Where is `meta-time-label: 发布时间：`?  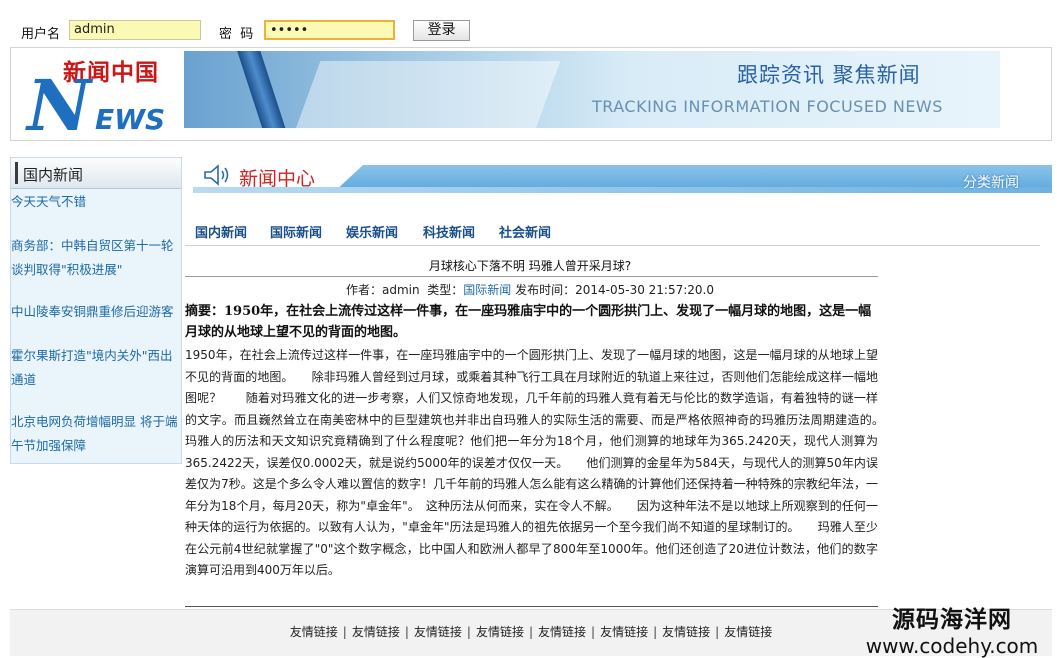 meta-time-label: 发布时间： is located at coordinates (545, 290).